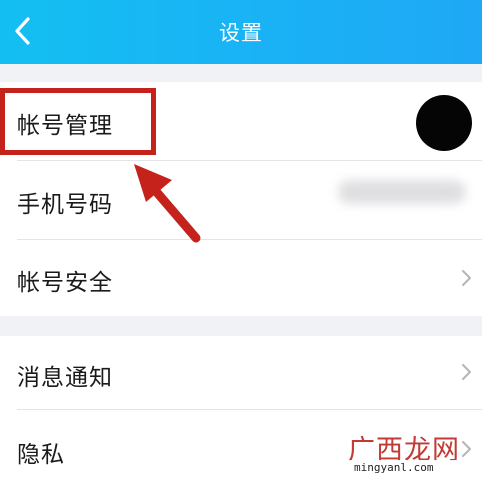  I want to click on settings-item-label: 帐号安全, so click(65, 283).